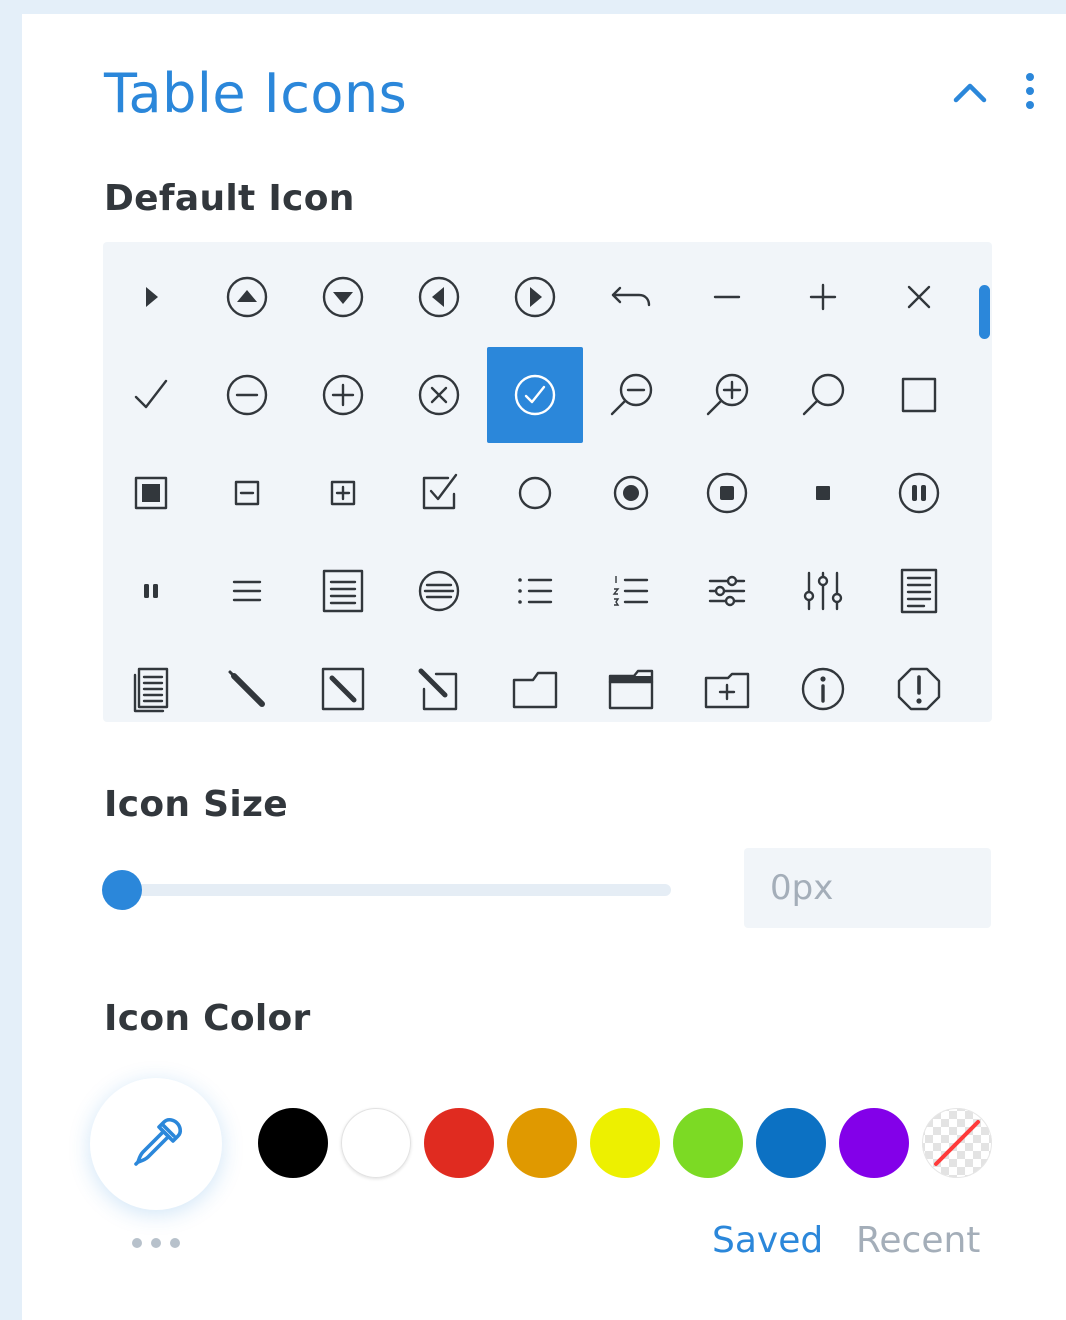 This screenshot has width=1066, height=1320. What do you see at coordinates (791, 1143) in the screenshot?
I see `swatch-blue` at bounding box center [791, 1143].